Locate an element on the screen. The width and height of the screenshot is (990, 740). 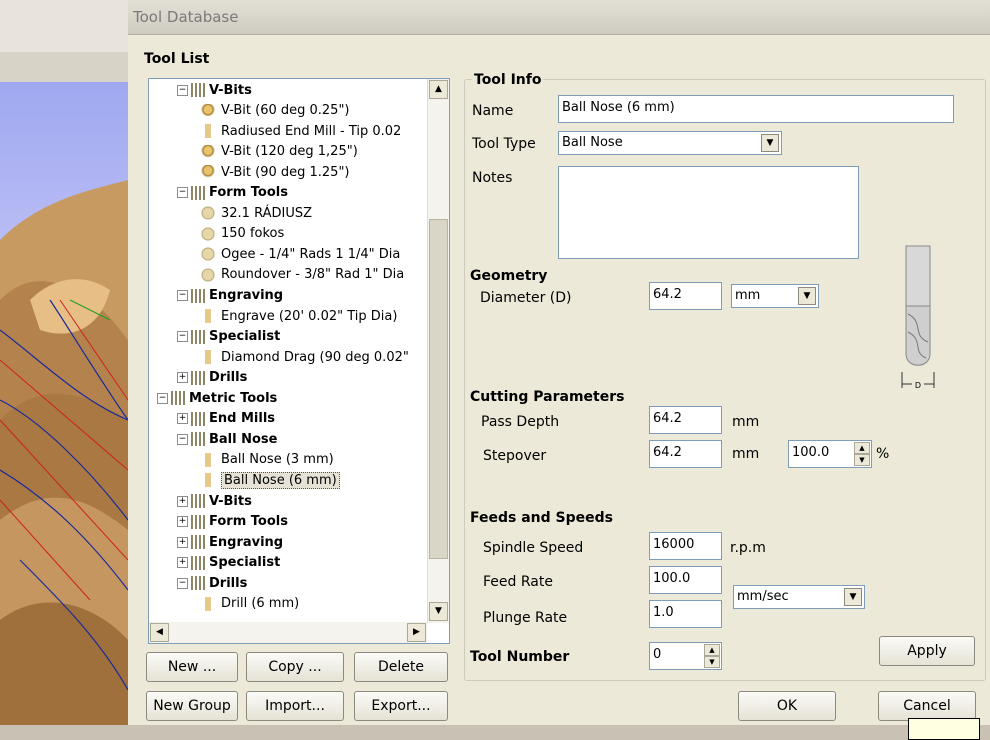
horizontal-scrollbar: ◀ ▶ is located at coordinates (288, 632).